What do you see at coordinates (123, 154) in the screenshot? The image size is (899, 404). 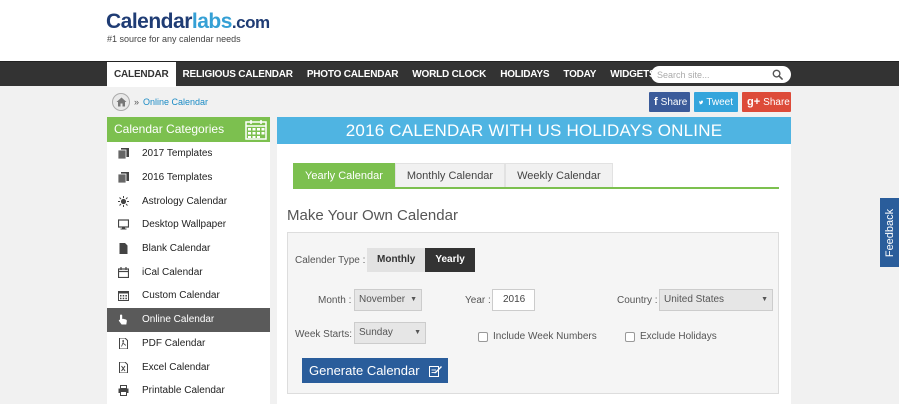 I see `templates-icon` at bounding box center [123, 154].